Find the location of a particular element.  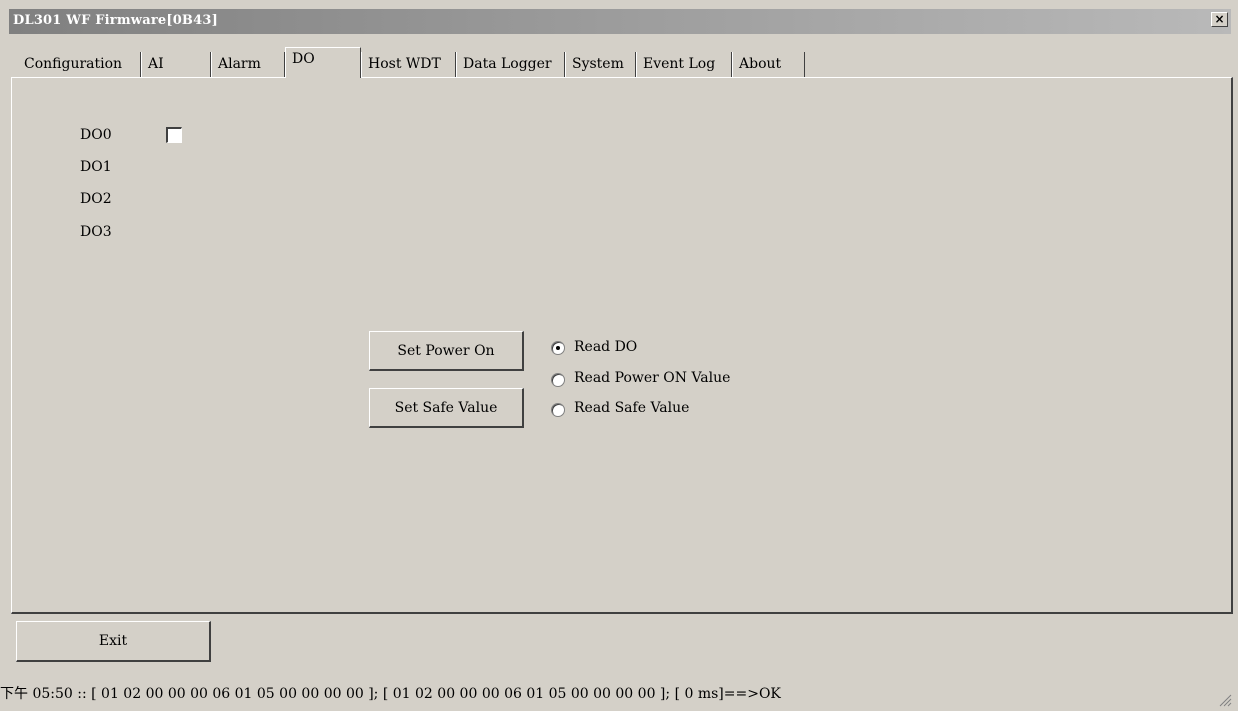

tab-do: DO is located at coordinates (323, 62).